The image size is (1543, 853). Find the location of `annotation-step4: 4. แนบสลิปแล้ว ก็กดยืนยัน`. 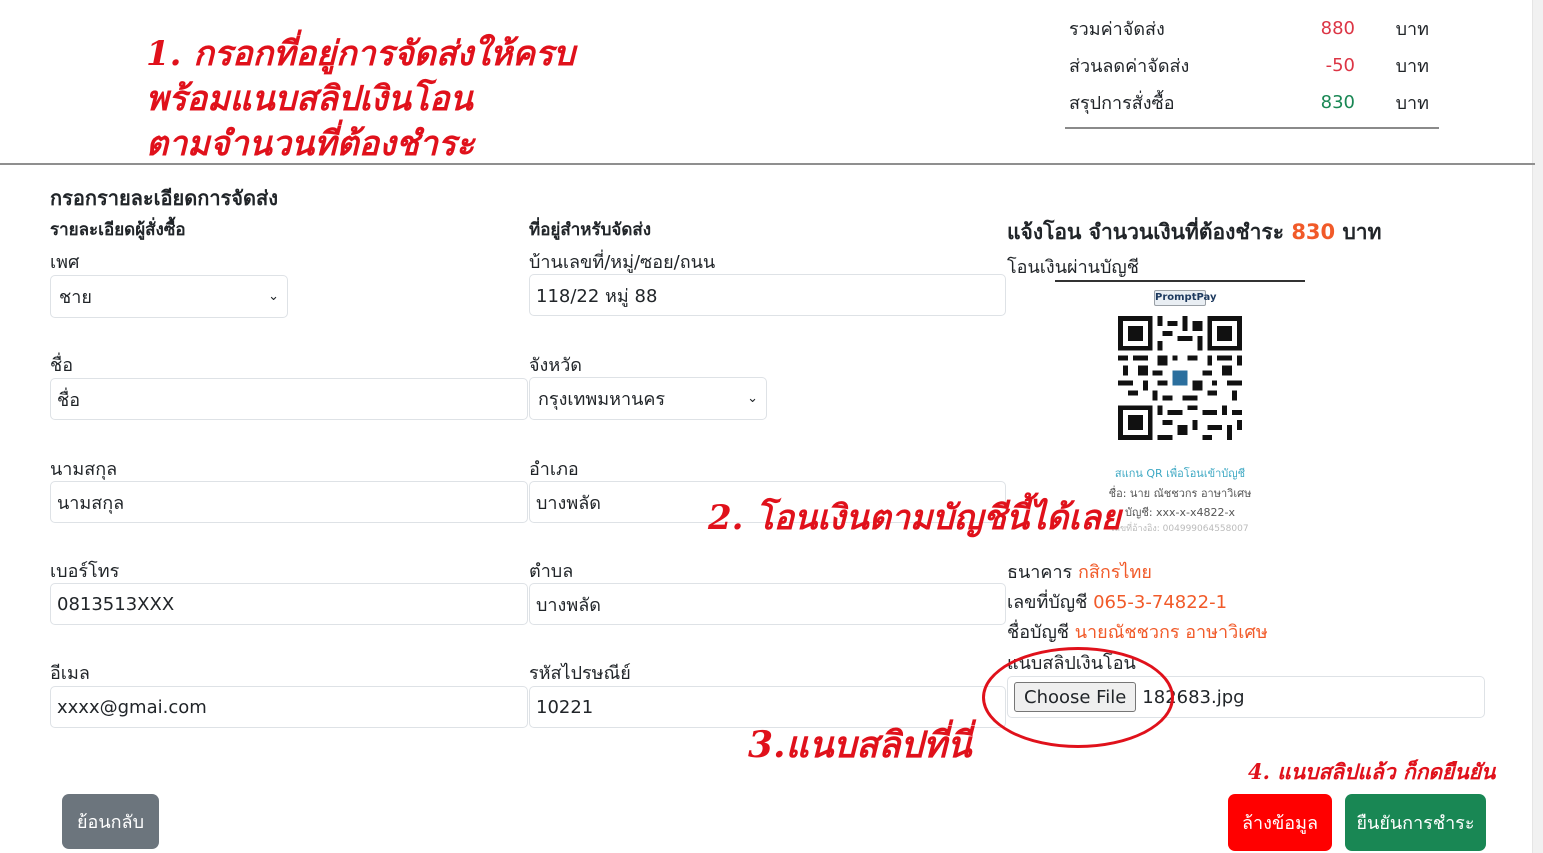

annotation-step4: 4. แนบสลิปแล้ว ก็กดยืนยัน is located at coordinates (1372, 771).